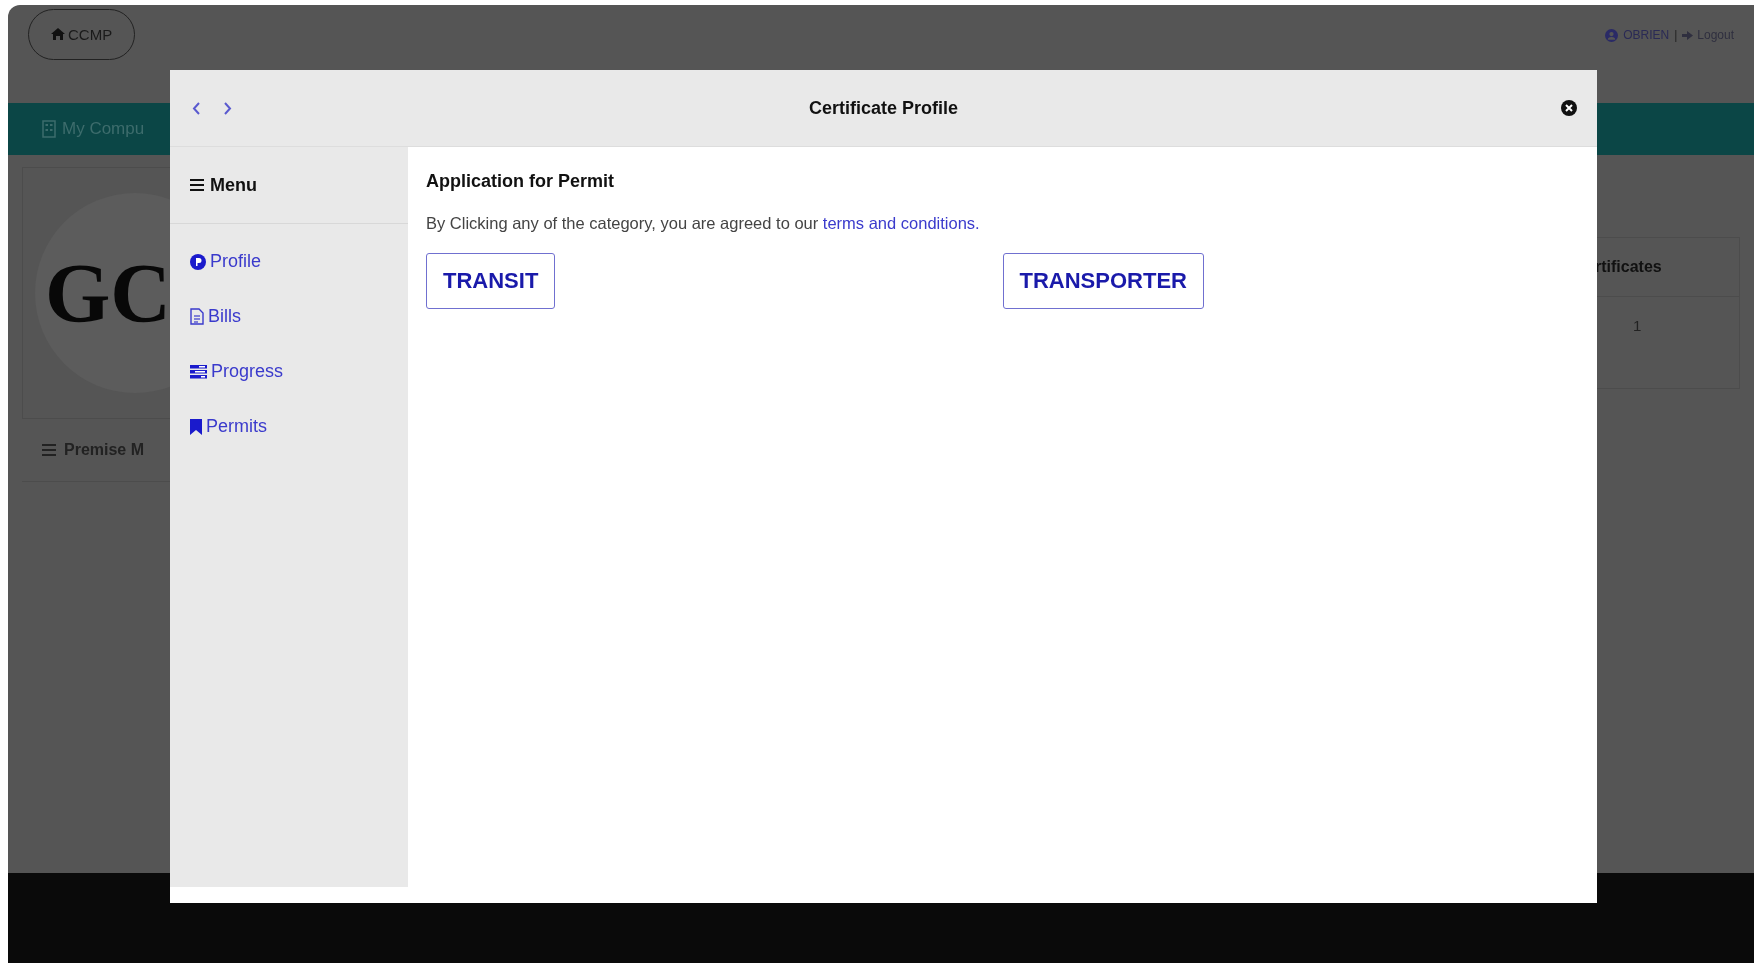  Describe the element at coordinates (197, 316) in the screenshot. I see `document-icon` at that location.